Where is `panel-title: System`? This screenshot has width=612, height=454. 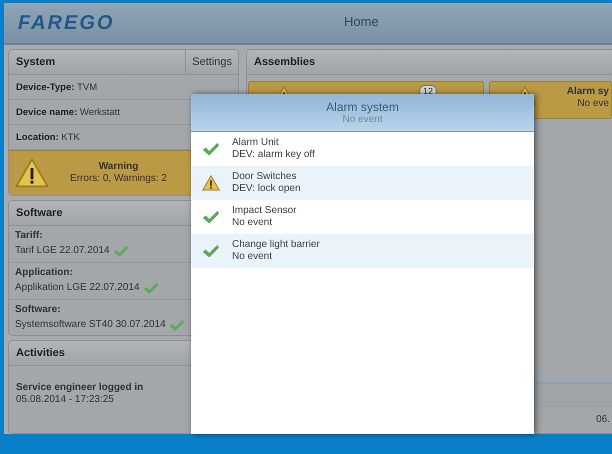
panel-title: System is located at coordinates (36, 62).